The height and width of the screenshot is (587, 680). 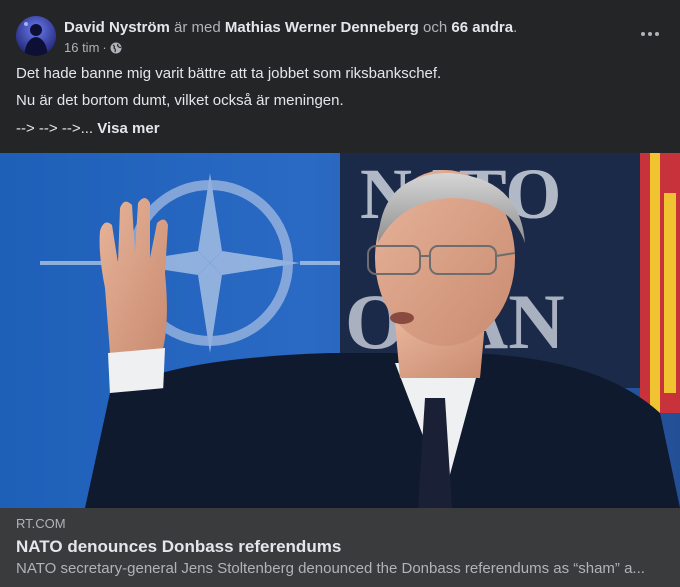 I want to click on link-title: NATO denounces Donbass referendums, so click(x=178, y=547).